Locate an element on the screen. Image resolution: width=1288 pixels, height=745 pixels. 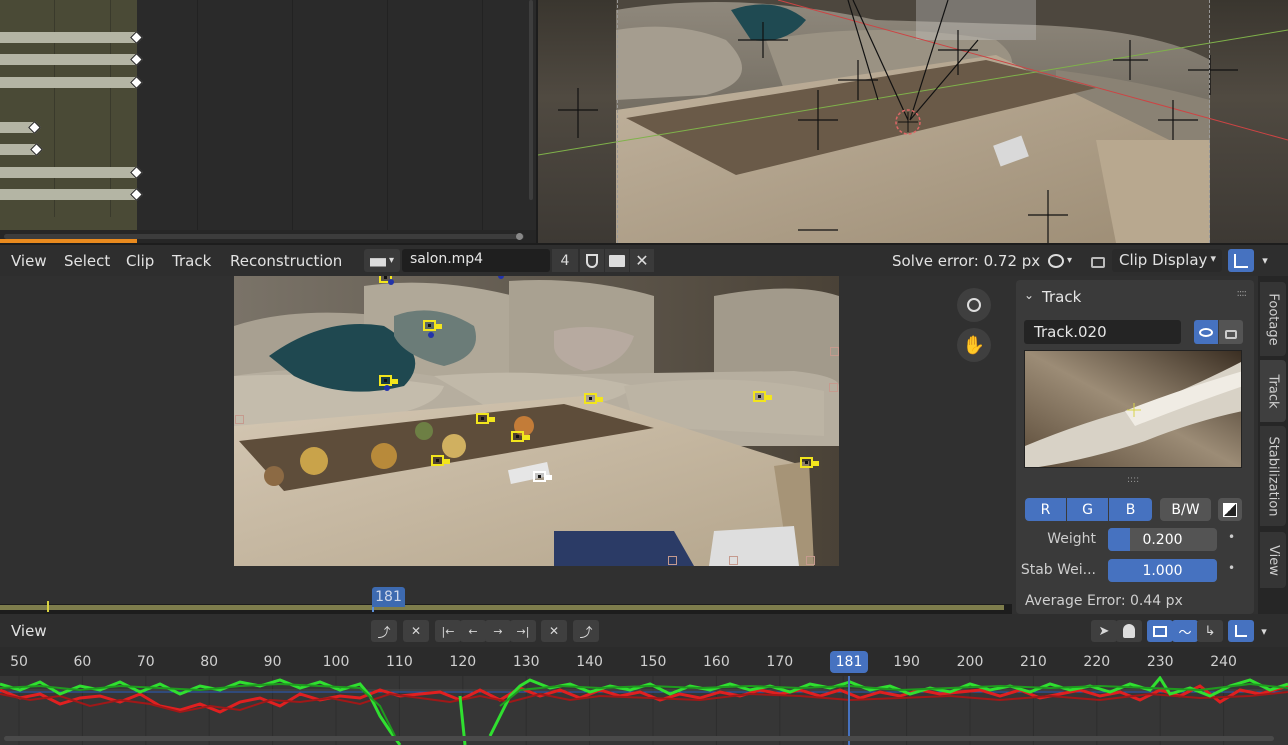
pan-button: ✋ is located at coordinates (974, 345).